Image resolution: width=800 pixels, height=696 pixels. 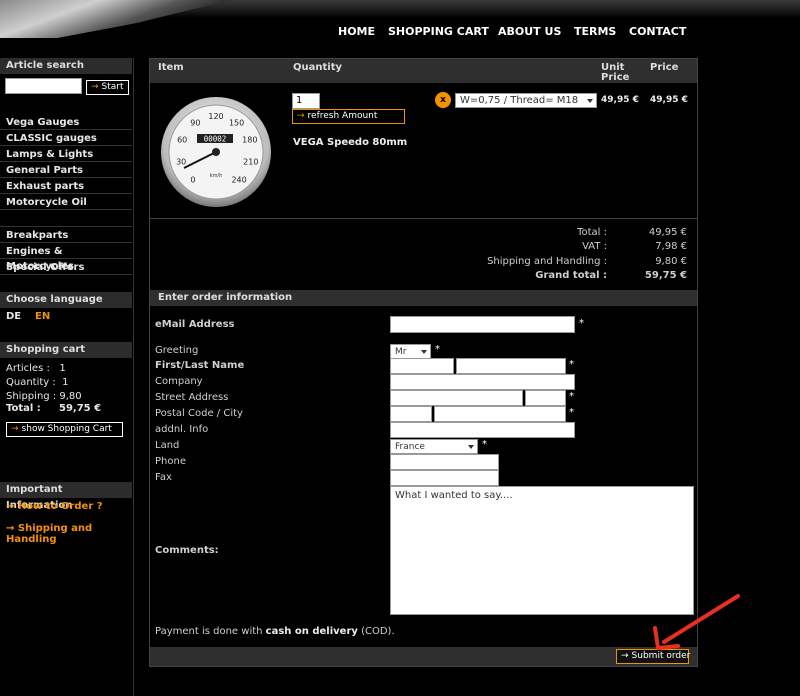 I want to click on category-vega-gauges: Vega Gauges, so click(x=66, y=122).